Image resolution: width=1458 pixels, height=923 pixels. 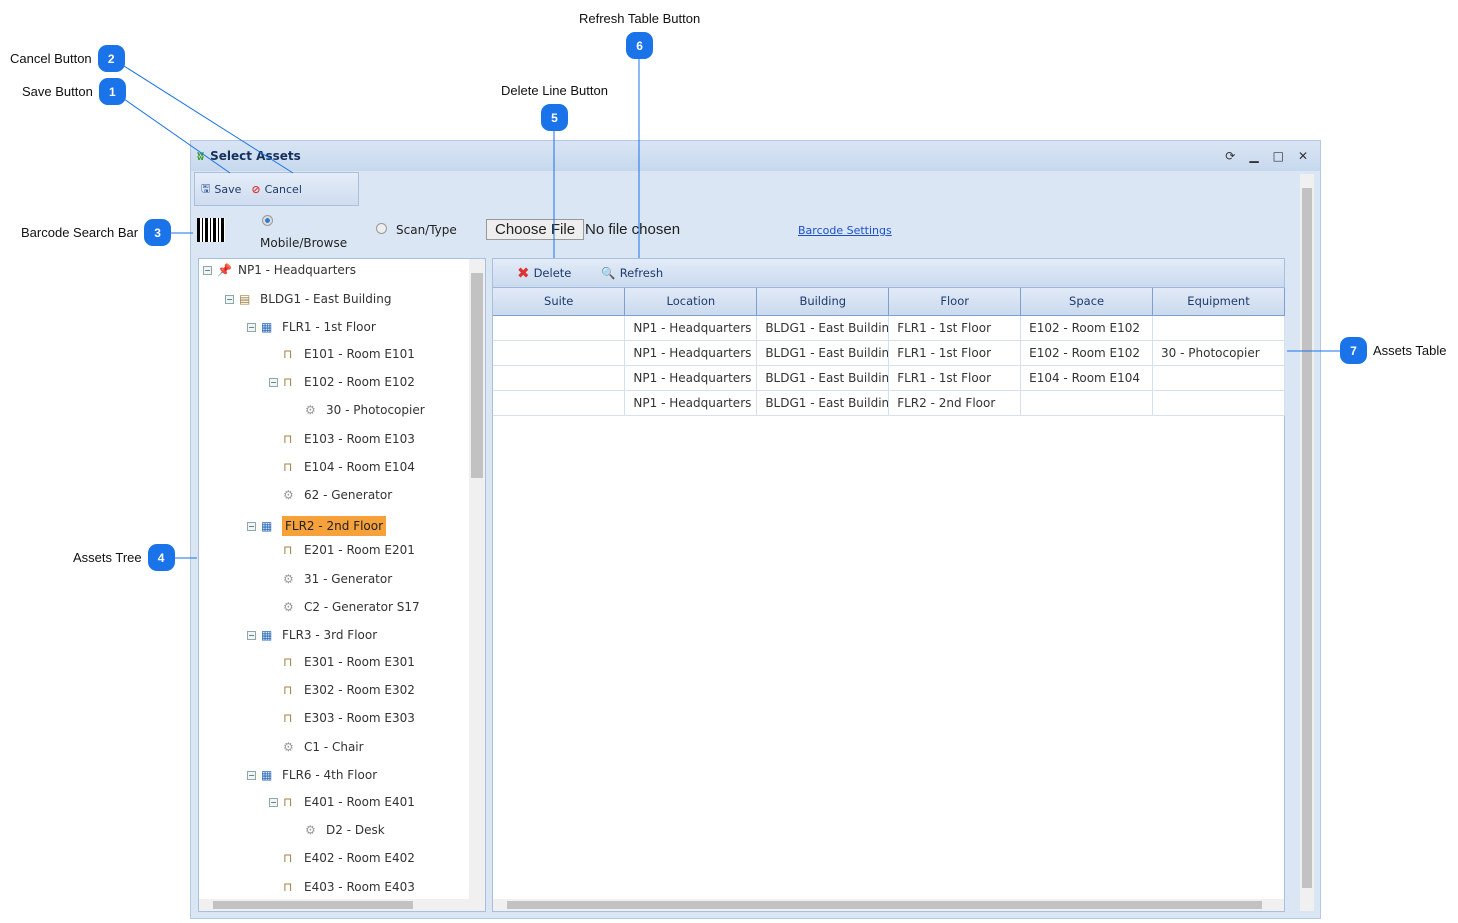 I want to click on callout-label: Delete Line Button, so click(x=554, y=90).